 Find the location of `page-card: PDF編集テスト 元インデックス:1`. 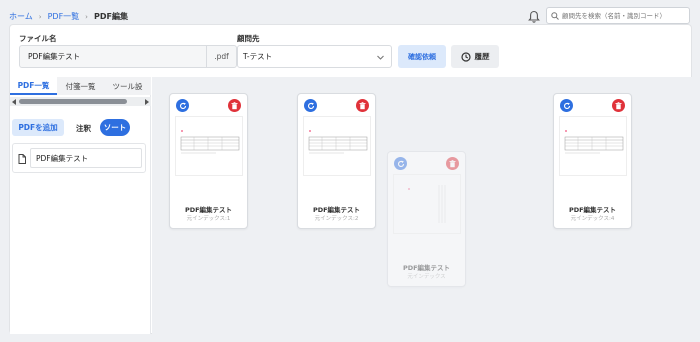

page-card: PDF編集テスト 元インデックス:1 is located at coordinates (208, 161).